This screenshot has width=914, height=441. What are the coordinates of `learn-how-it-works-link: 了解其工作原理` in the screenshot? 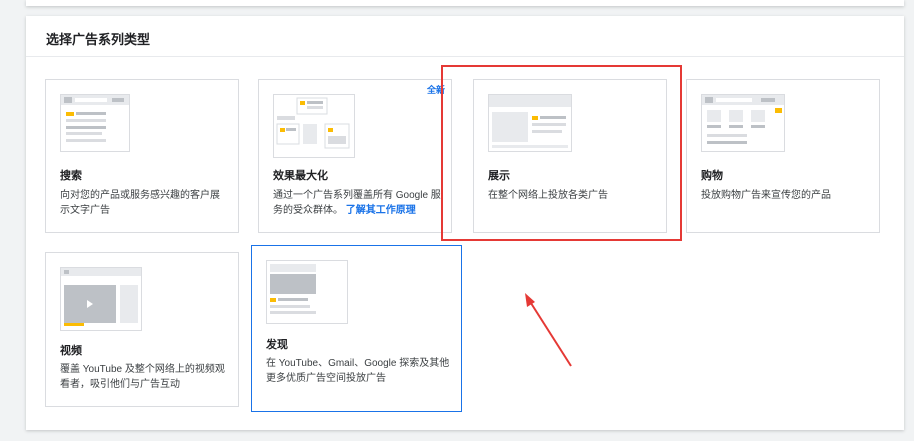 It's located at (381, 210).